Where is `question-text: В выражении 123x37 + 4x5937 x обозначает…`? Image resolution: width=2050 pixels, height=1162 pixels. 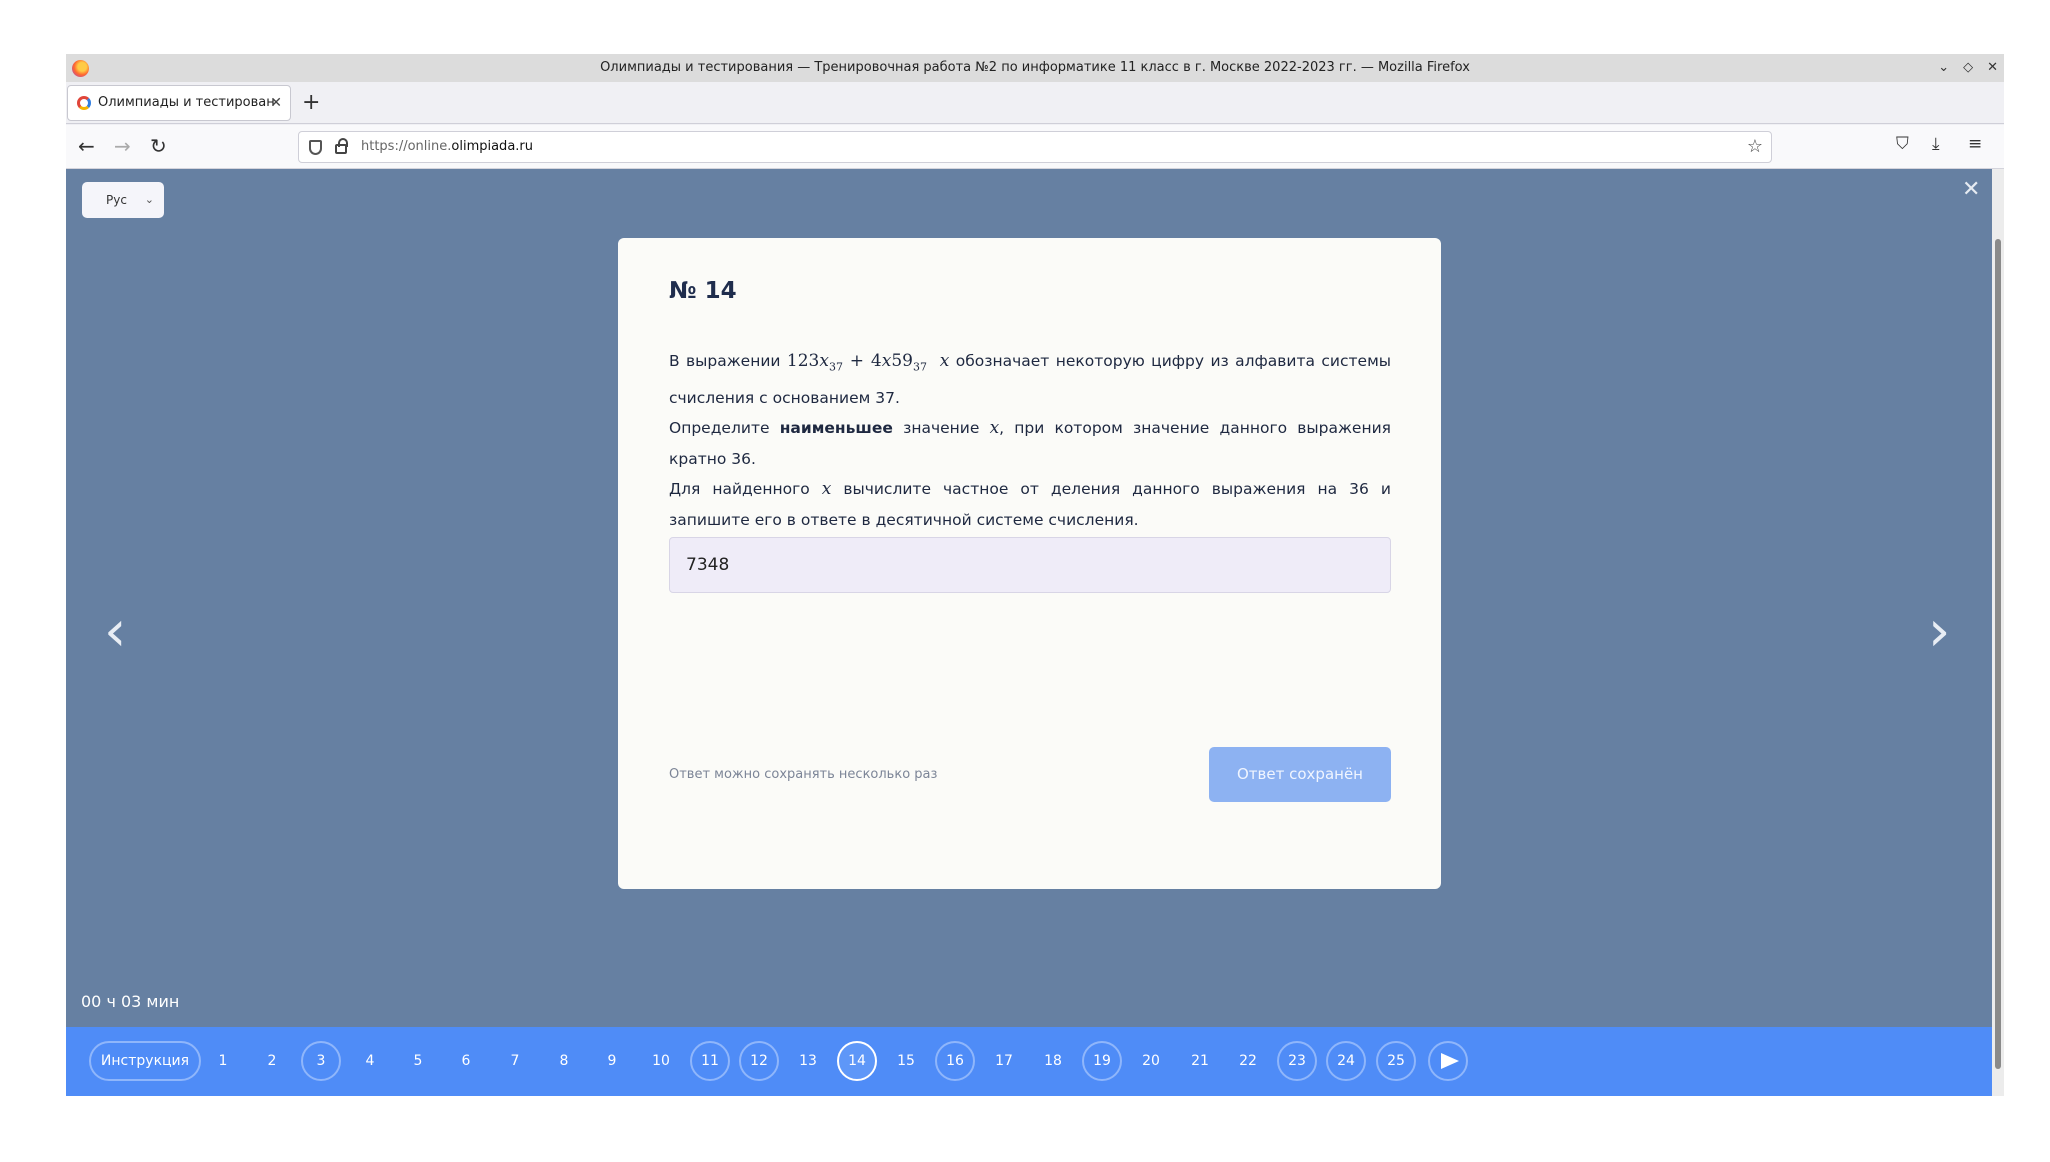 question-text: В выражении 123x37 + 4x5937 x обозначает… is located at coordinates (1030, 440).